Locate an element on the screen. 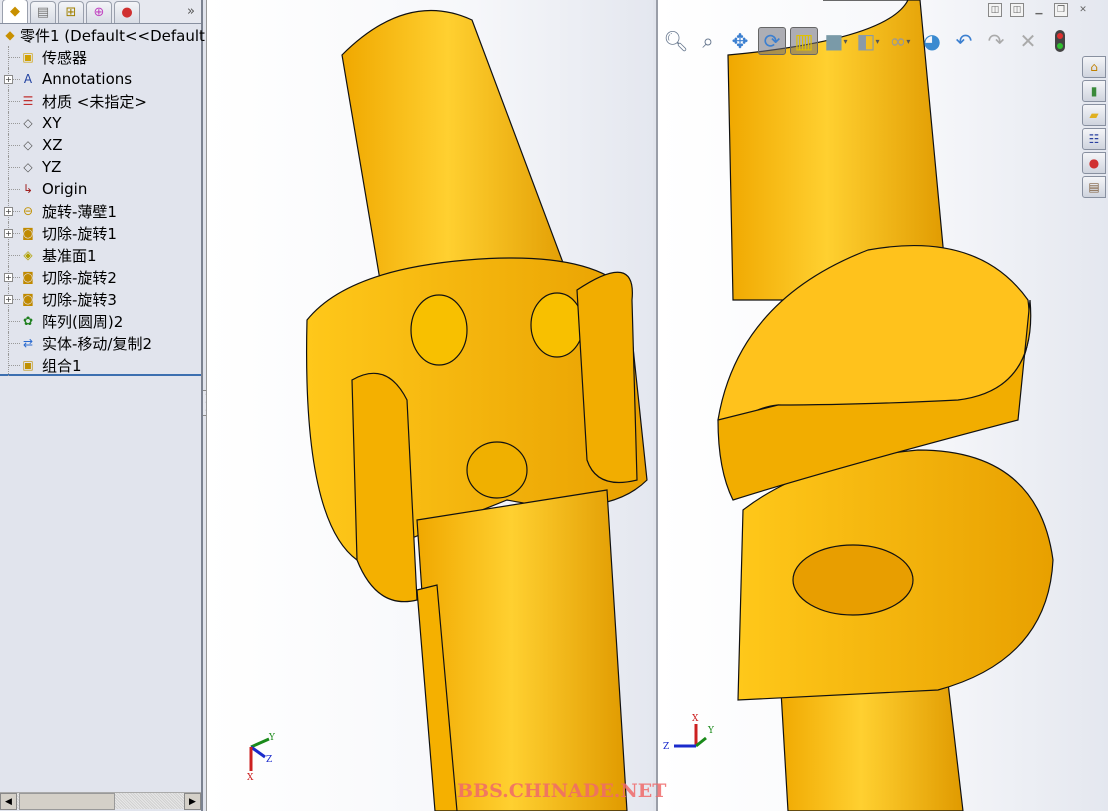  plane-icon: ◇ is located at coordinates (28, 145).